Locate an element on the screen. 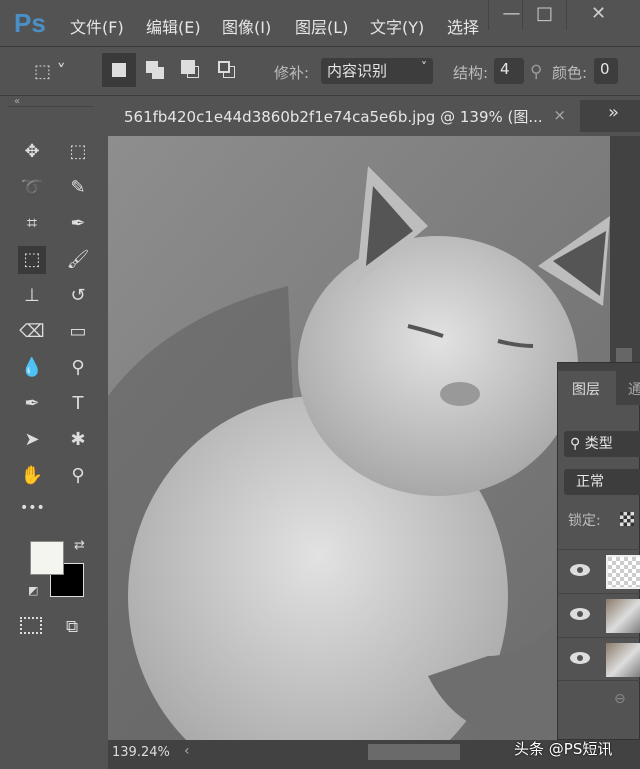 The image size is (640, 769). lasso-tool-icon: ➰ is located at coordinates (32, 188).